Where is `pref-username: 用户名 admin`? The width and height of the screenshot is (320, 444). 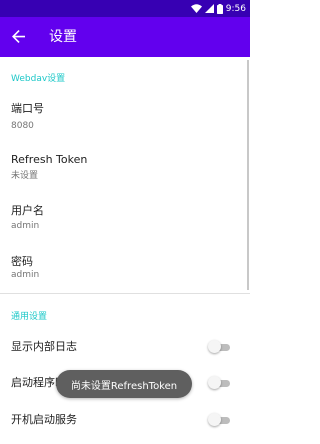
pref-username: 用户名 admin is located at coordinates (125, 221).